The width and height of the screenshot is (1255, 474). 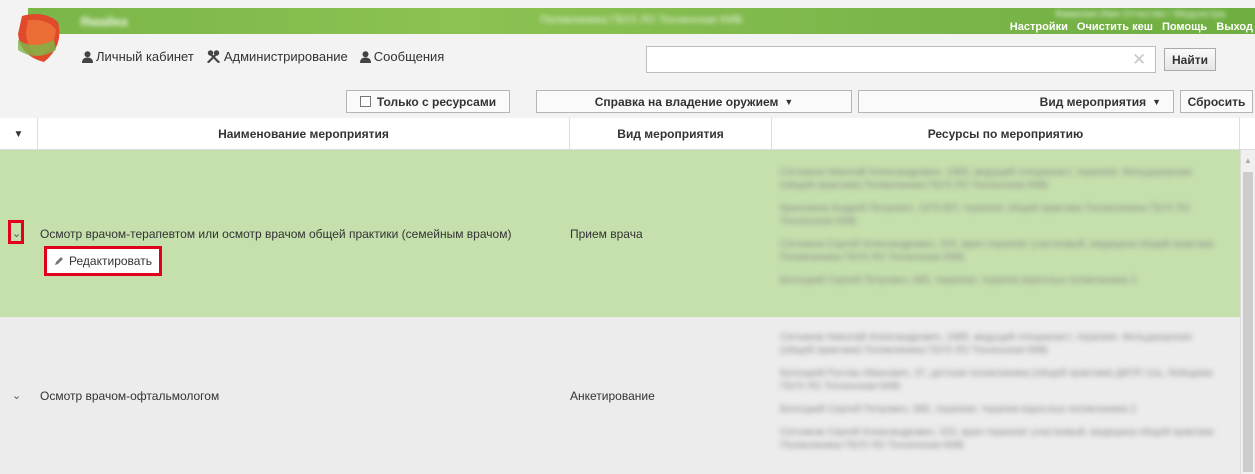 I want to click on clear-cache-link: Очистить кеш, so click(x=1115, y=27).